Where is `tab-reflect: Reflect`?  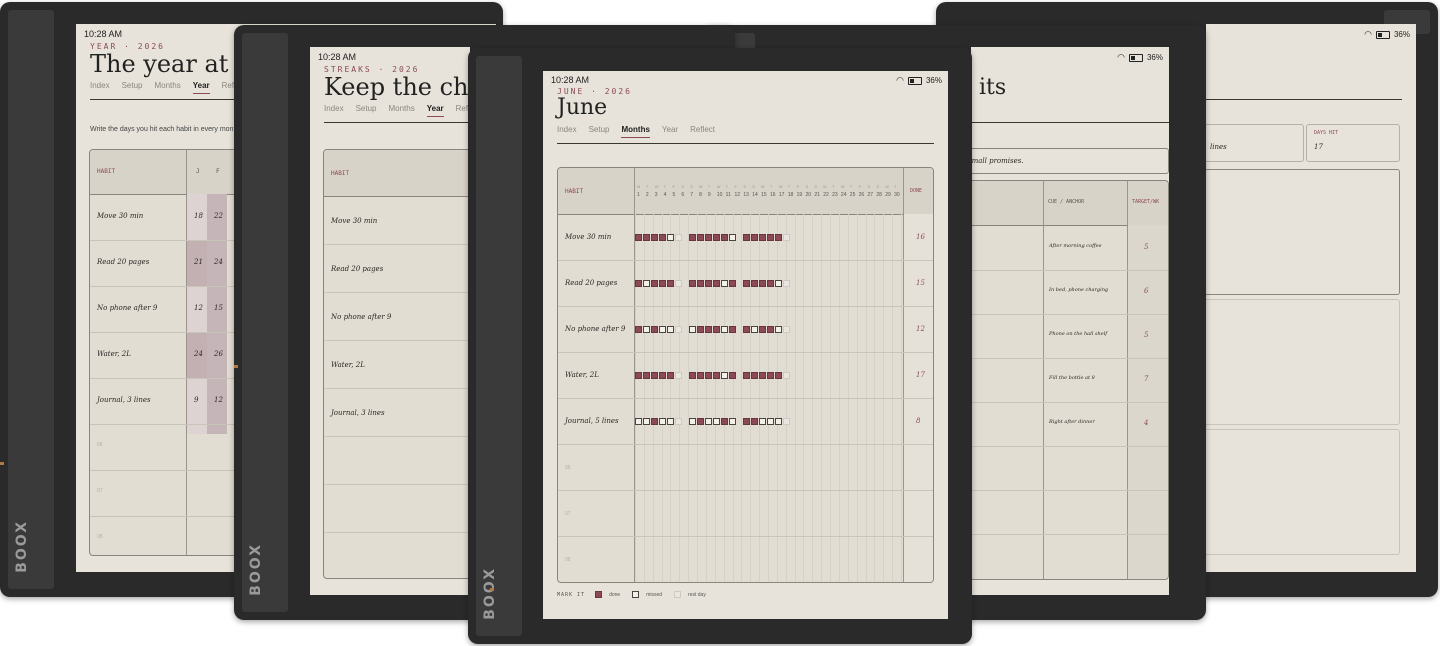 tab-reflect: Reflect is located at coordinates (702, 131).